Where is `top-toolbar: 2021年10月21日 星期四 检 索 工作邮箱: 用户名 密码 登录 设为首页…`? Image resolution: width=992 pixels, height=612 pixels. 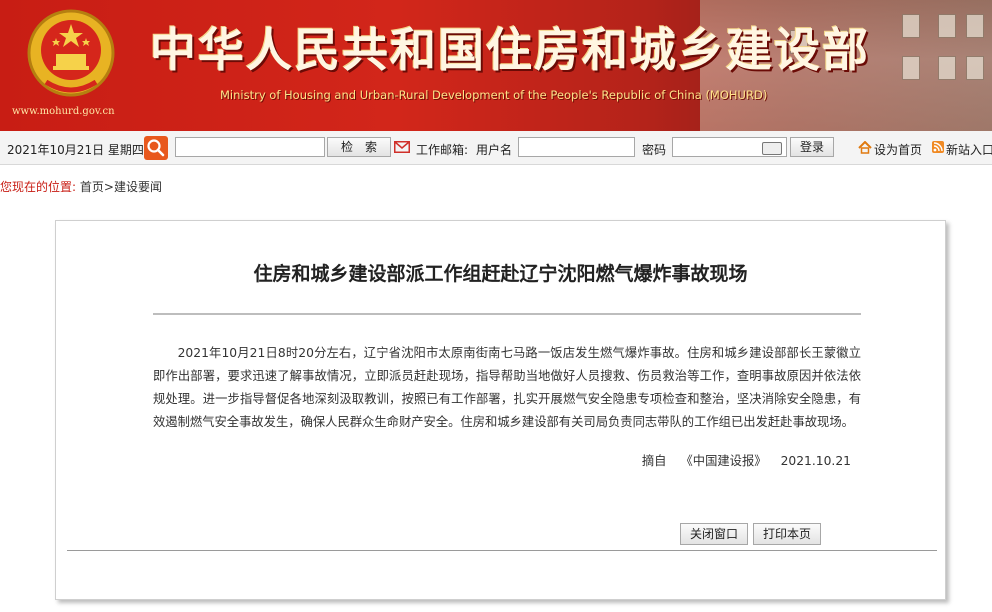
top-toolbar: 2021年10月21日 星期四 检 索 工作邮箱: 用户名 密码 登录 设为首页… is located at coordinates (496, 148).